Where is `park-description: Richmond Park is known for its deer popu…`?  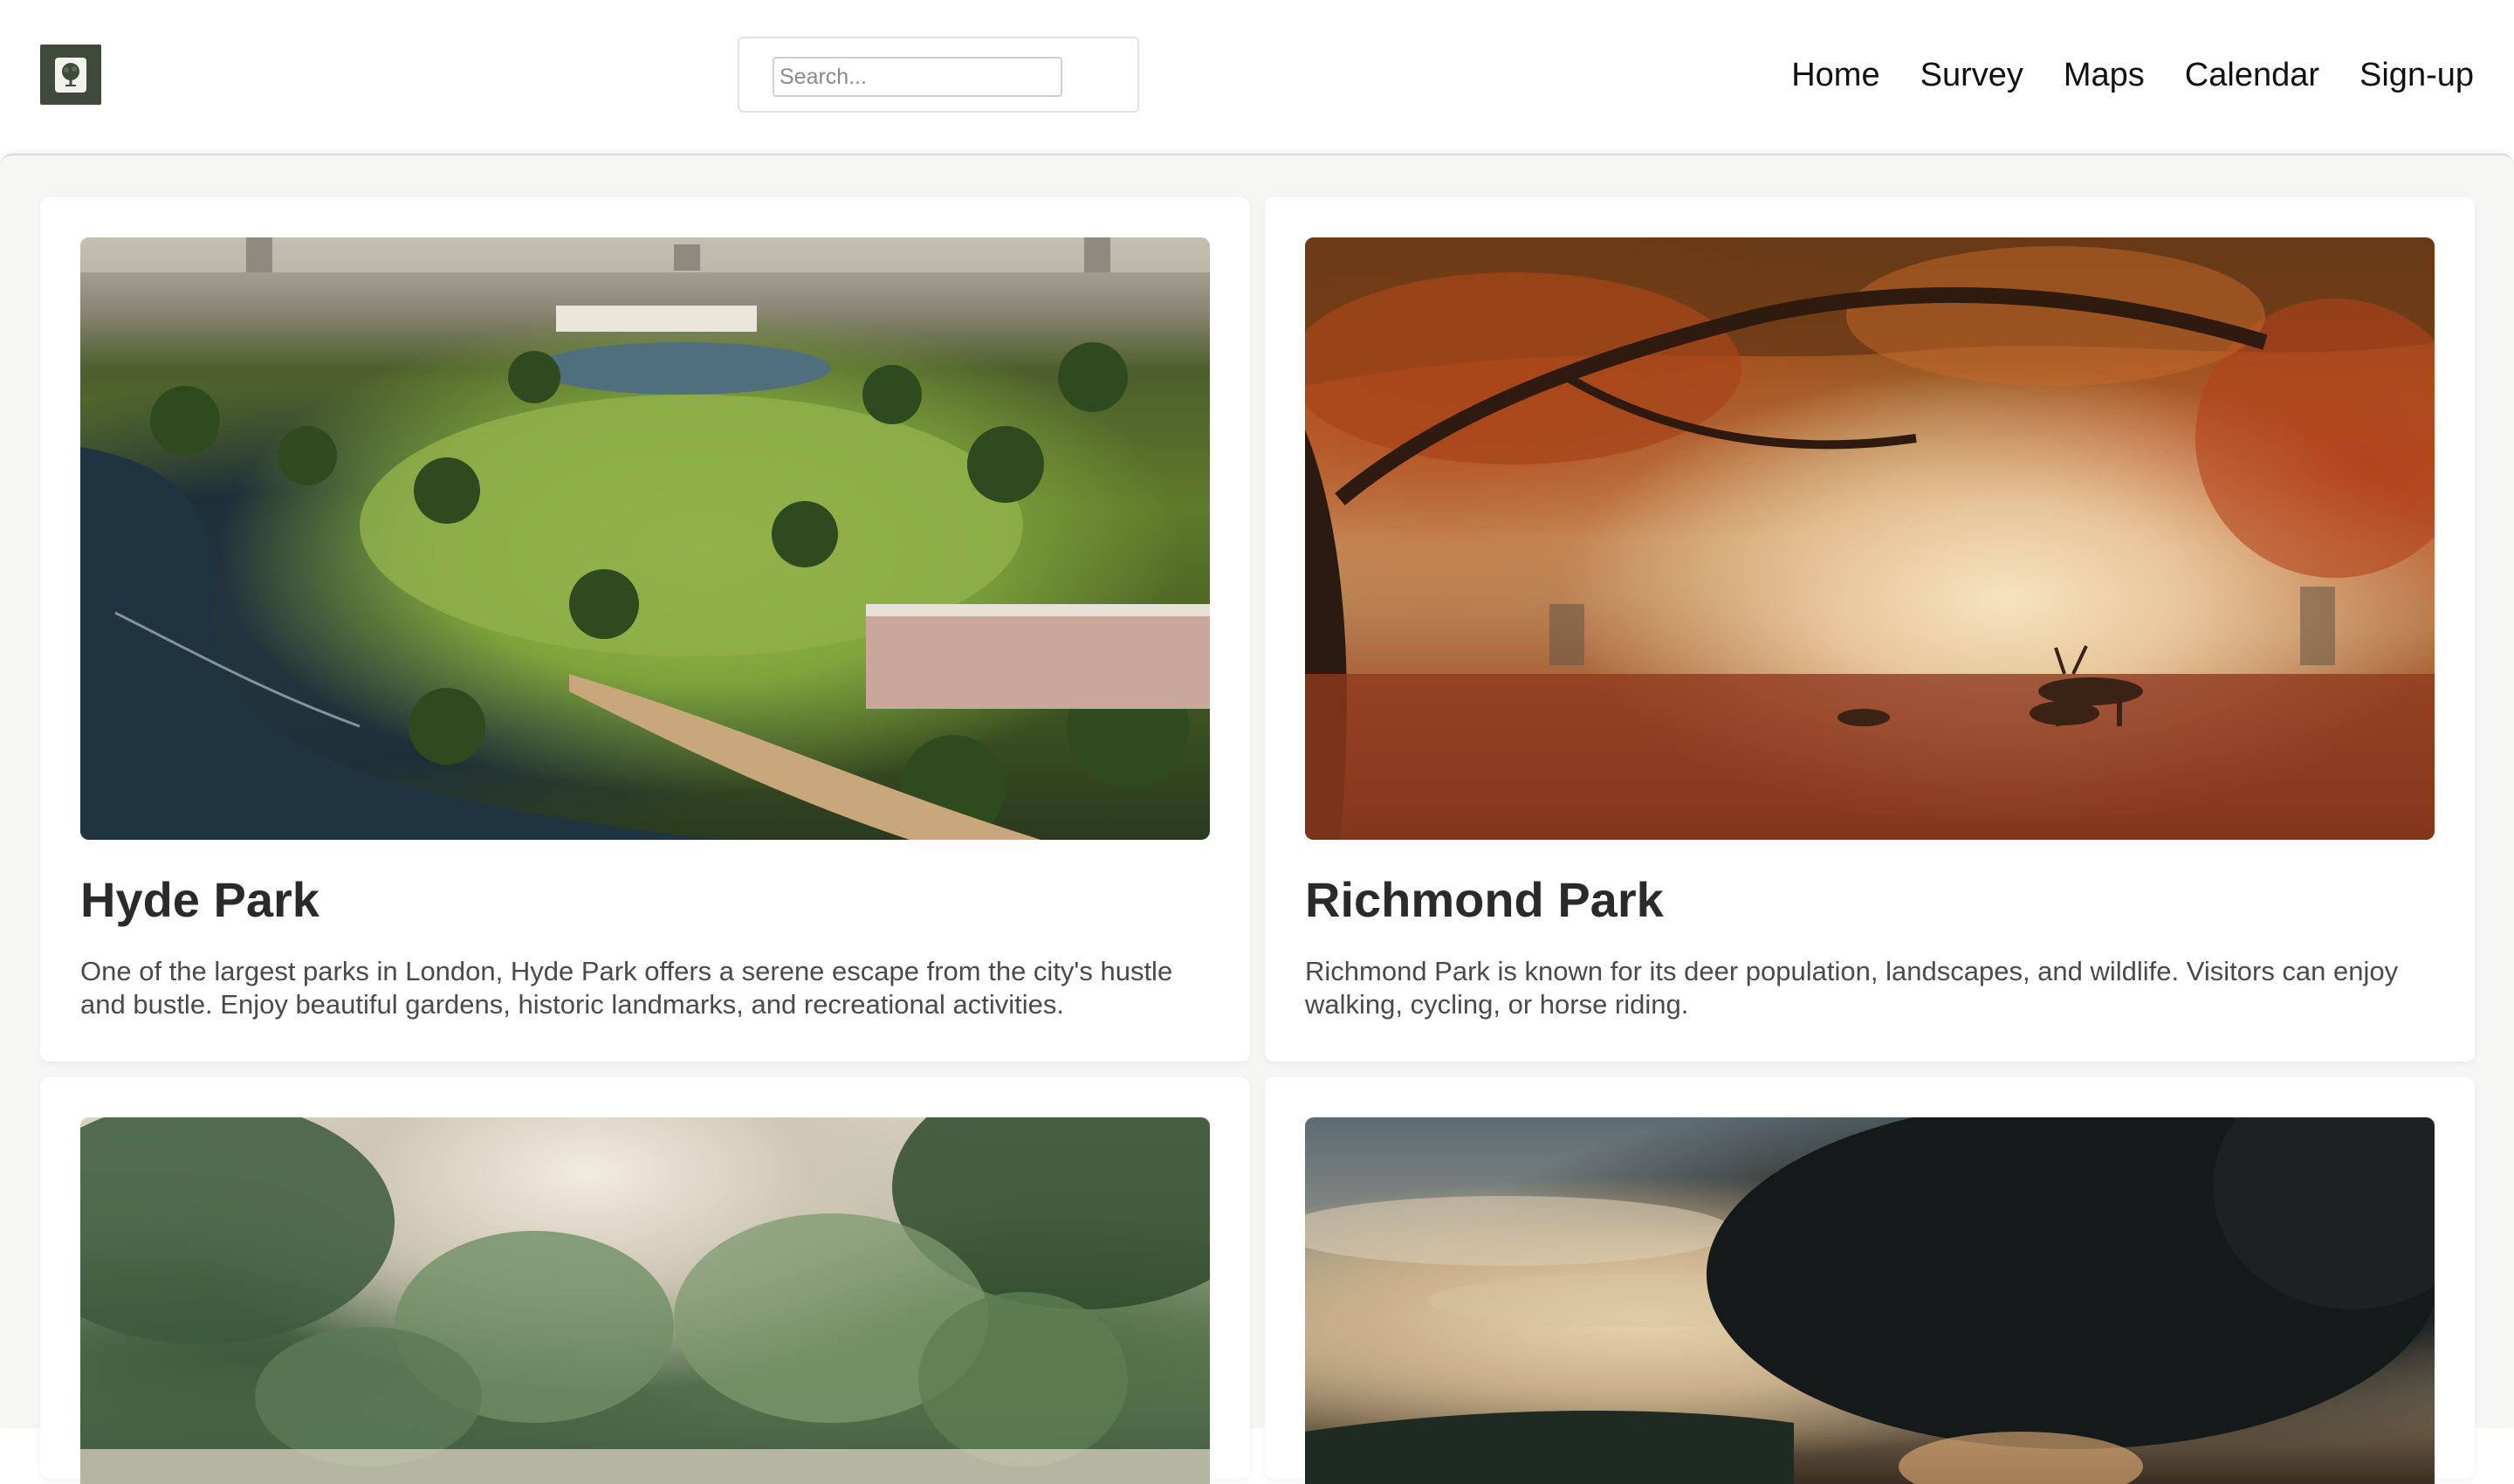 park-description: Richmond Park is known for its deer popu… is located at coordinates (1852, 988).